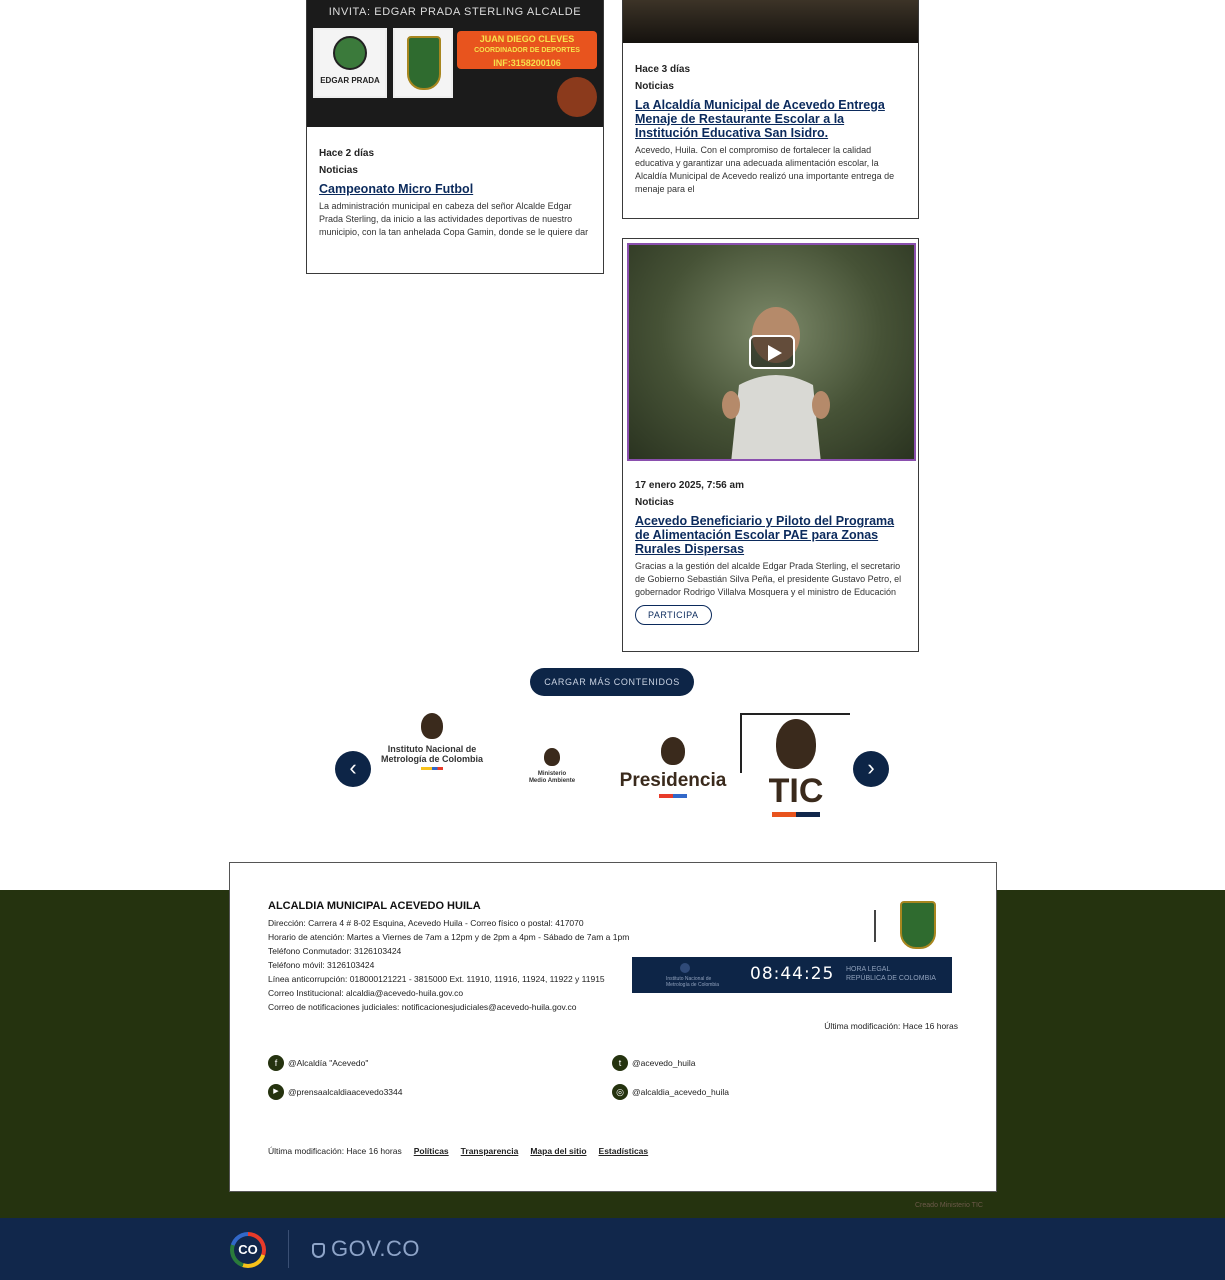 Image resolution: width=1225 pixels, height=1280 pixels. What do you see at coordinates (620, 1092) in the screenshot?
I see `instagram-icon: ◎` at bounding box center [620, 1092].